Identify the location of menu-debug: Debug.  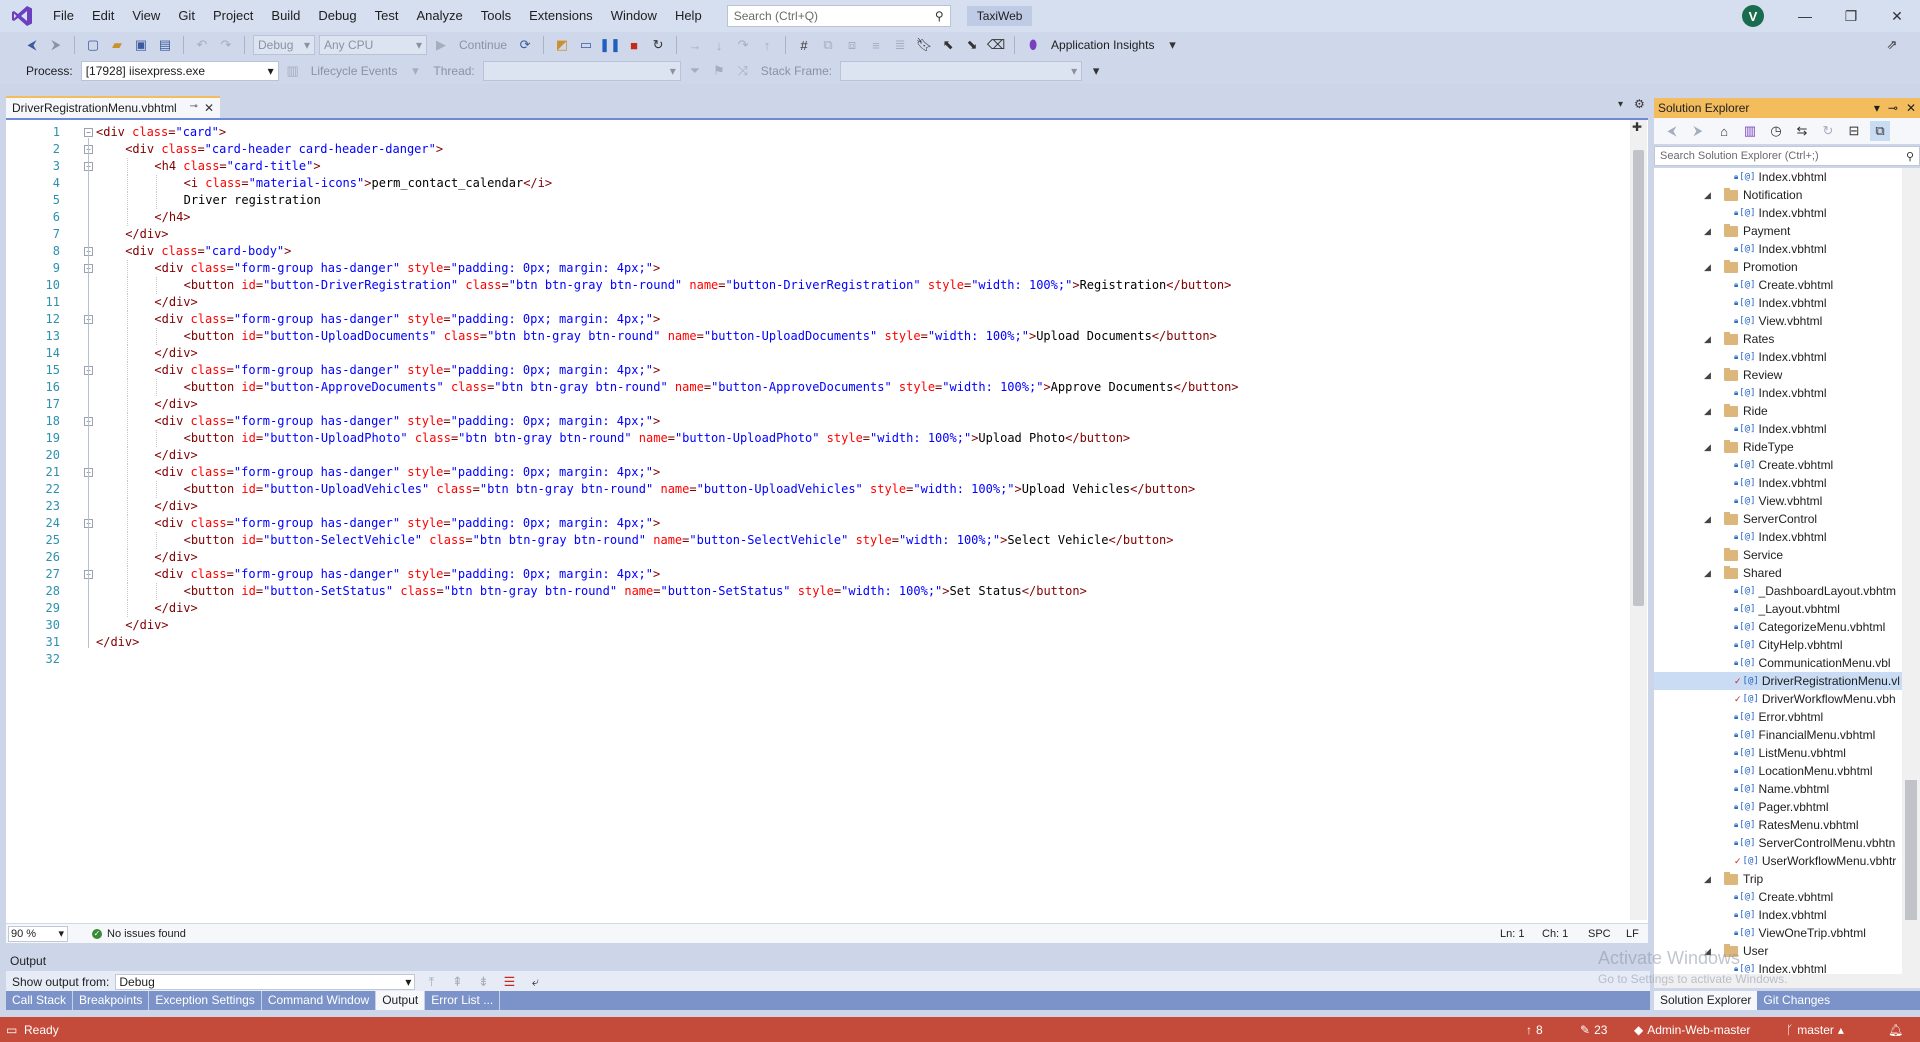
(337, 16).